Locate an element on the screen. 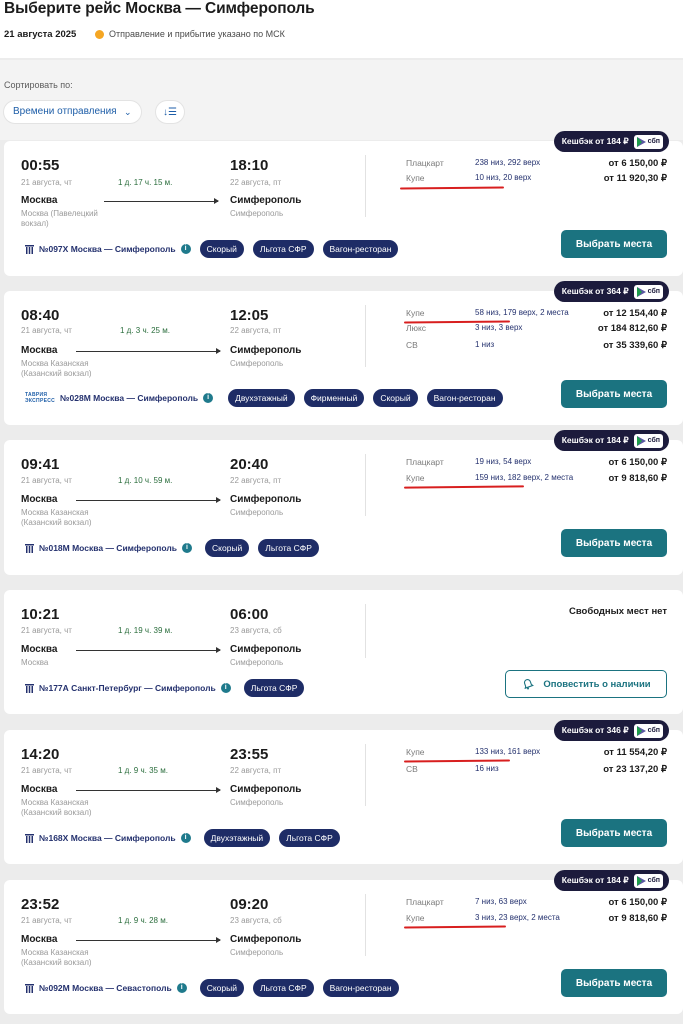 The image size is (683, 1024). train-number: №177А Санкт-Петербург — Симферополь is located at coordinates (127, 688).